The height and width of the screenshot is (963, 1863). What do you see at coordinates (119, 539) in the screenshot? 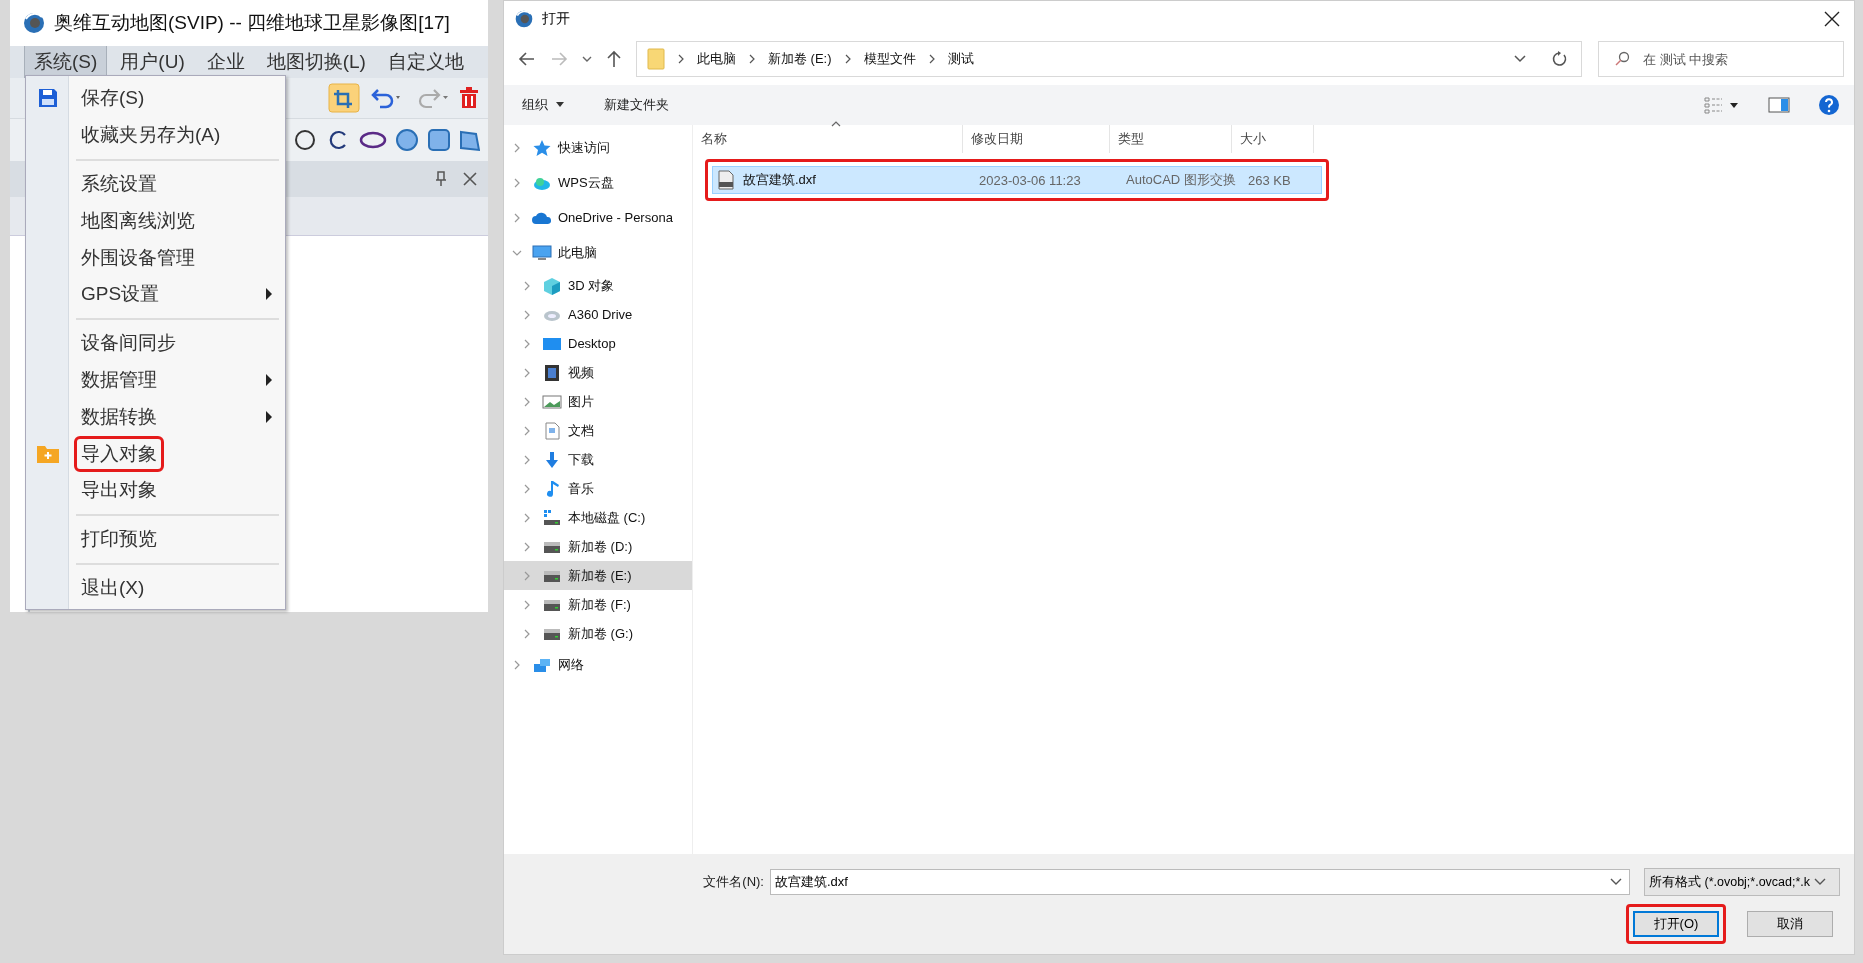
I see `menu-item: 打印预览` at bounding box center [119, 539].